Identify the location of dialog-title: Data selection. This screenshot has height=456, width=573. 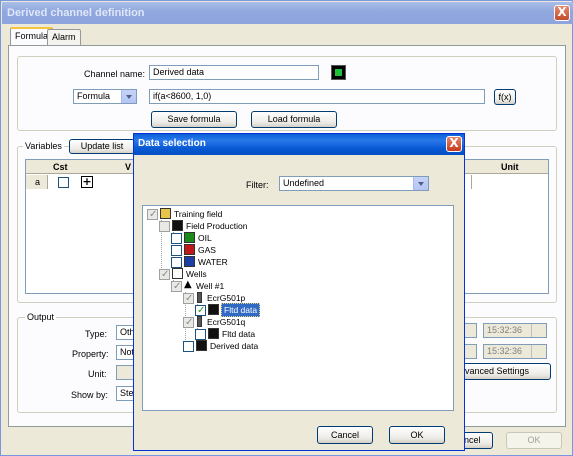
(299, 144).